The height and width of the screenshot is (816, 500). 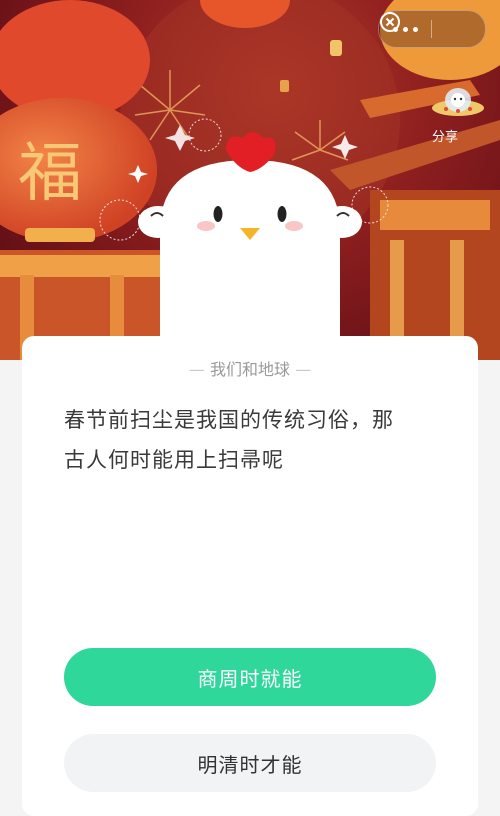 I want to click on answer-option-a: 商周时就能, so click(x=250, y=677).